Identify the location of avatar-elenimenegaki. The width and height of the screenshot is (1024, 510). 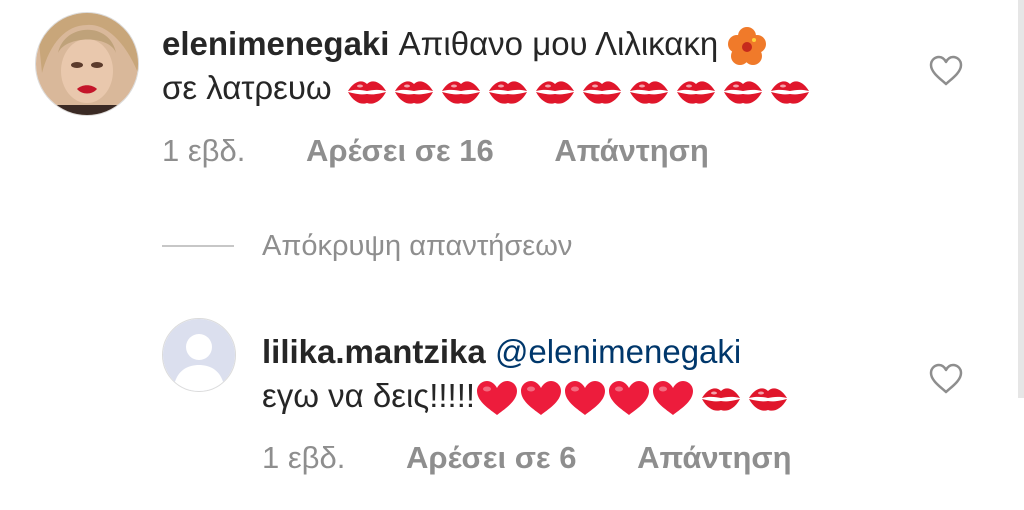
(87, 64).